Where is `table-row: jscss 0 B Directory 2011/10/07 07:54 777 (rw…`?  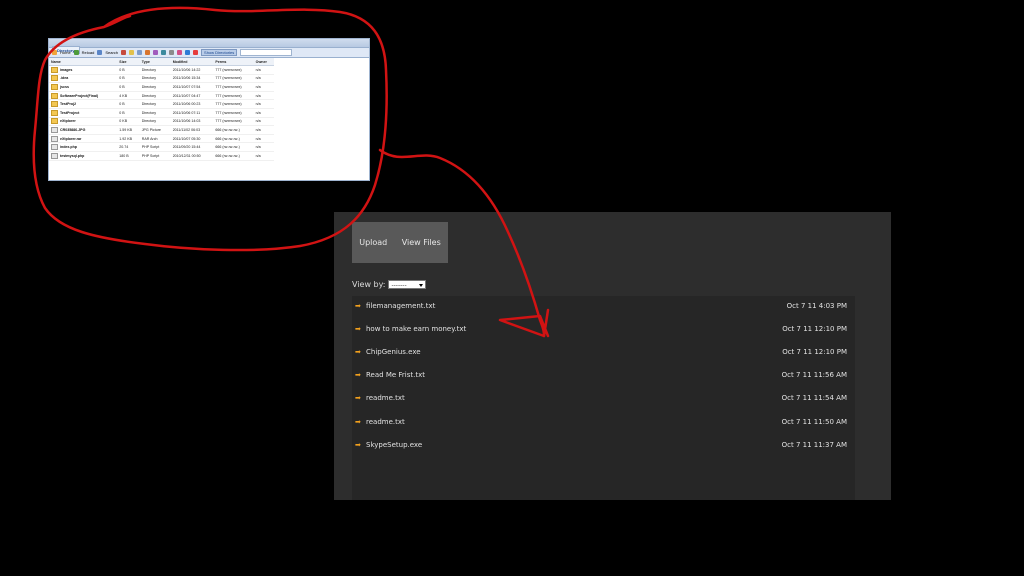
table-row: jscss 0 B Directory 2011/10/07 07:54 777 (rw… is located at coordinates (161, 87).